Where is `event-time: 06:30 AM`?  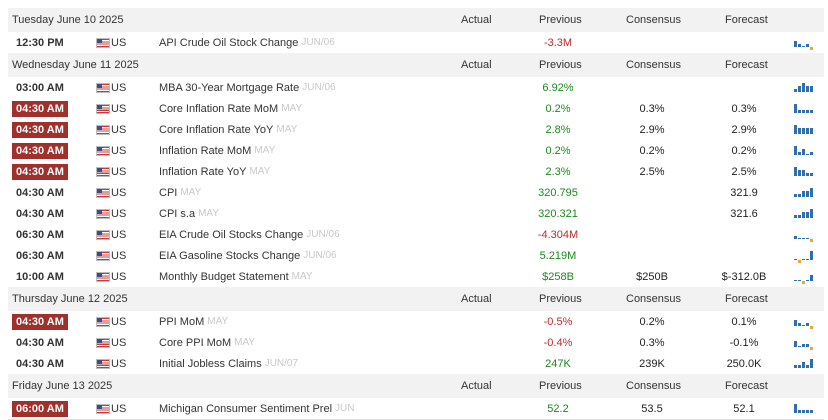 event-time: 06:30 AM is located at coordinates (40, 234).